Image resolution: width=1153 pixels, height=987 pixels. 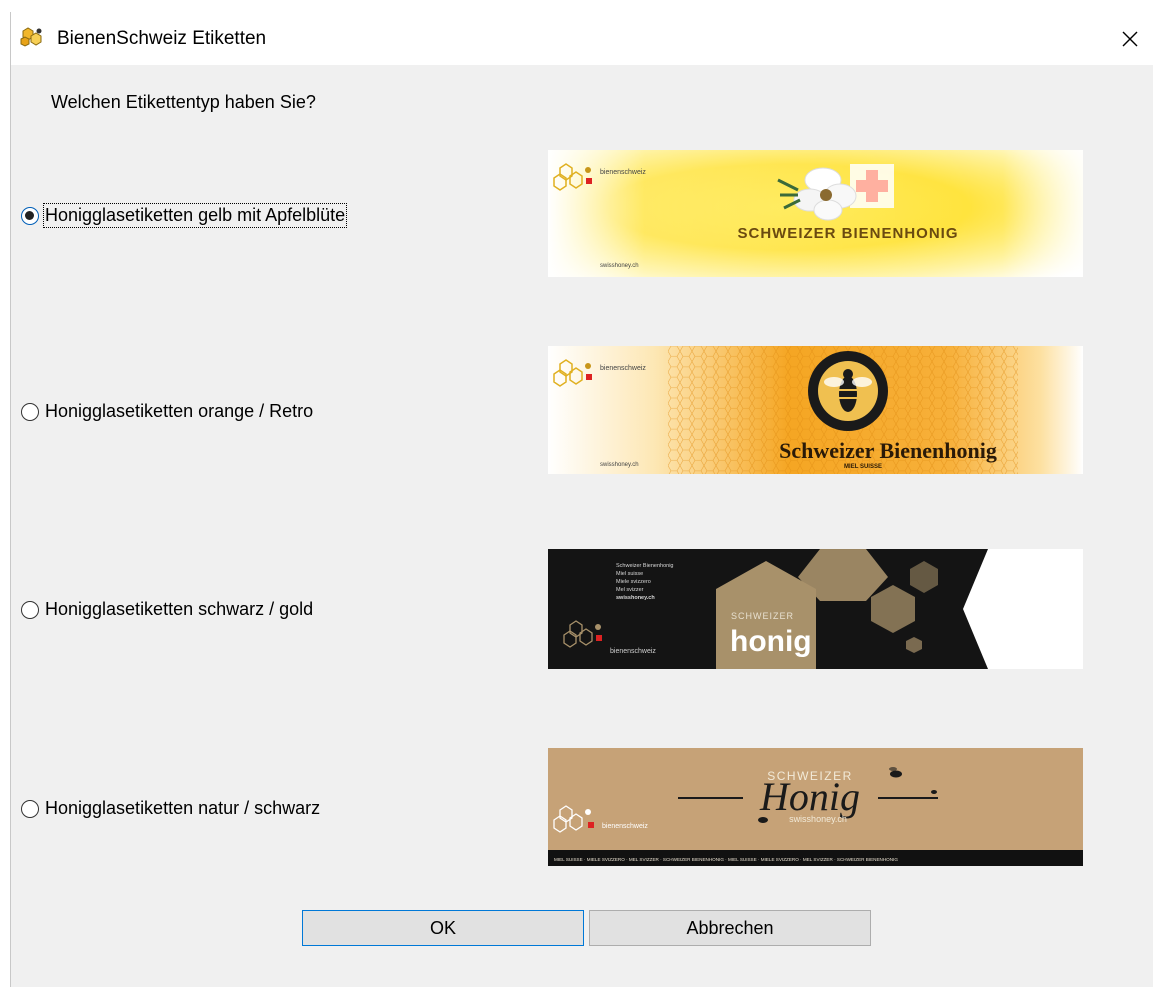 What do you see at coordinates (31, 37) in the screenshot?
I see `bee-honeycomb-icon` at bounding box center [31, 37].